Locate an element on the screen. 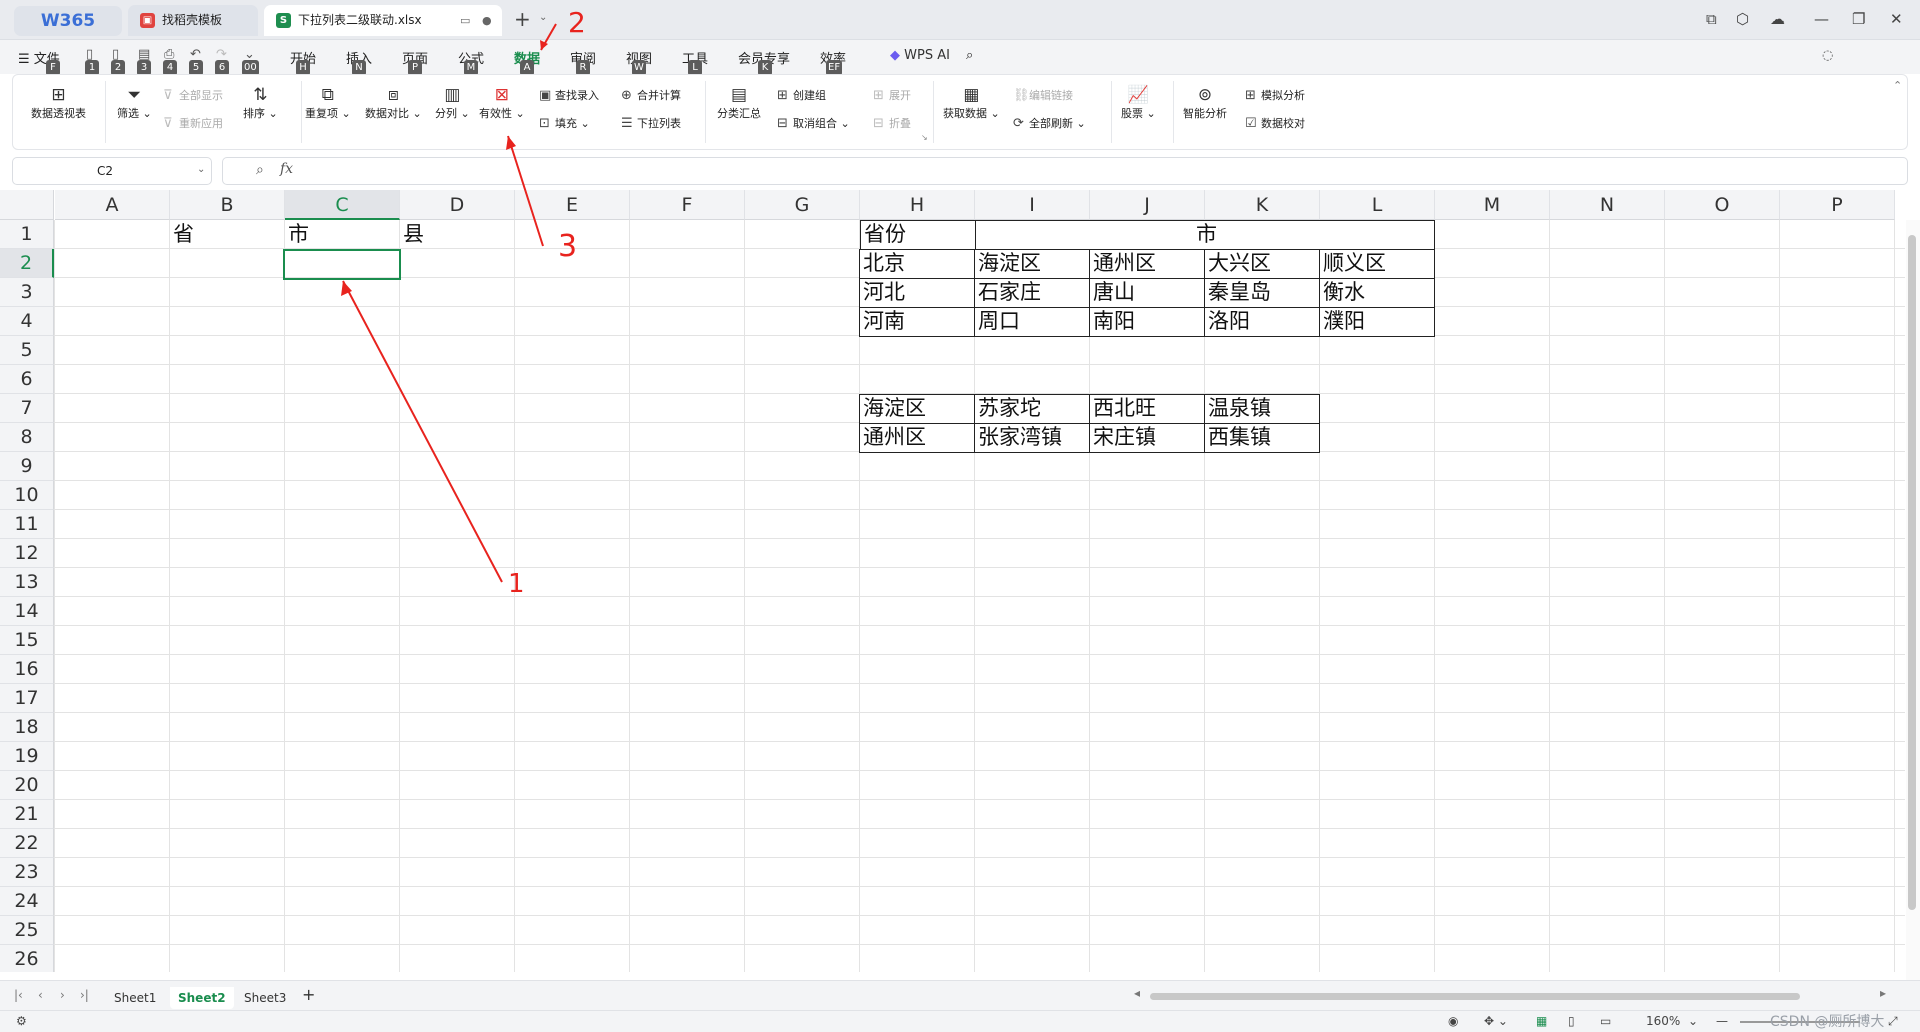 The height and width of the screenshot is (1032, 1920). eye-protection-icon: ◉ is located at coordinates (1453, 1021).